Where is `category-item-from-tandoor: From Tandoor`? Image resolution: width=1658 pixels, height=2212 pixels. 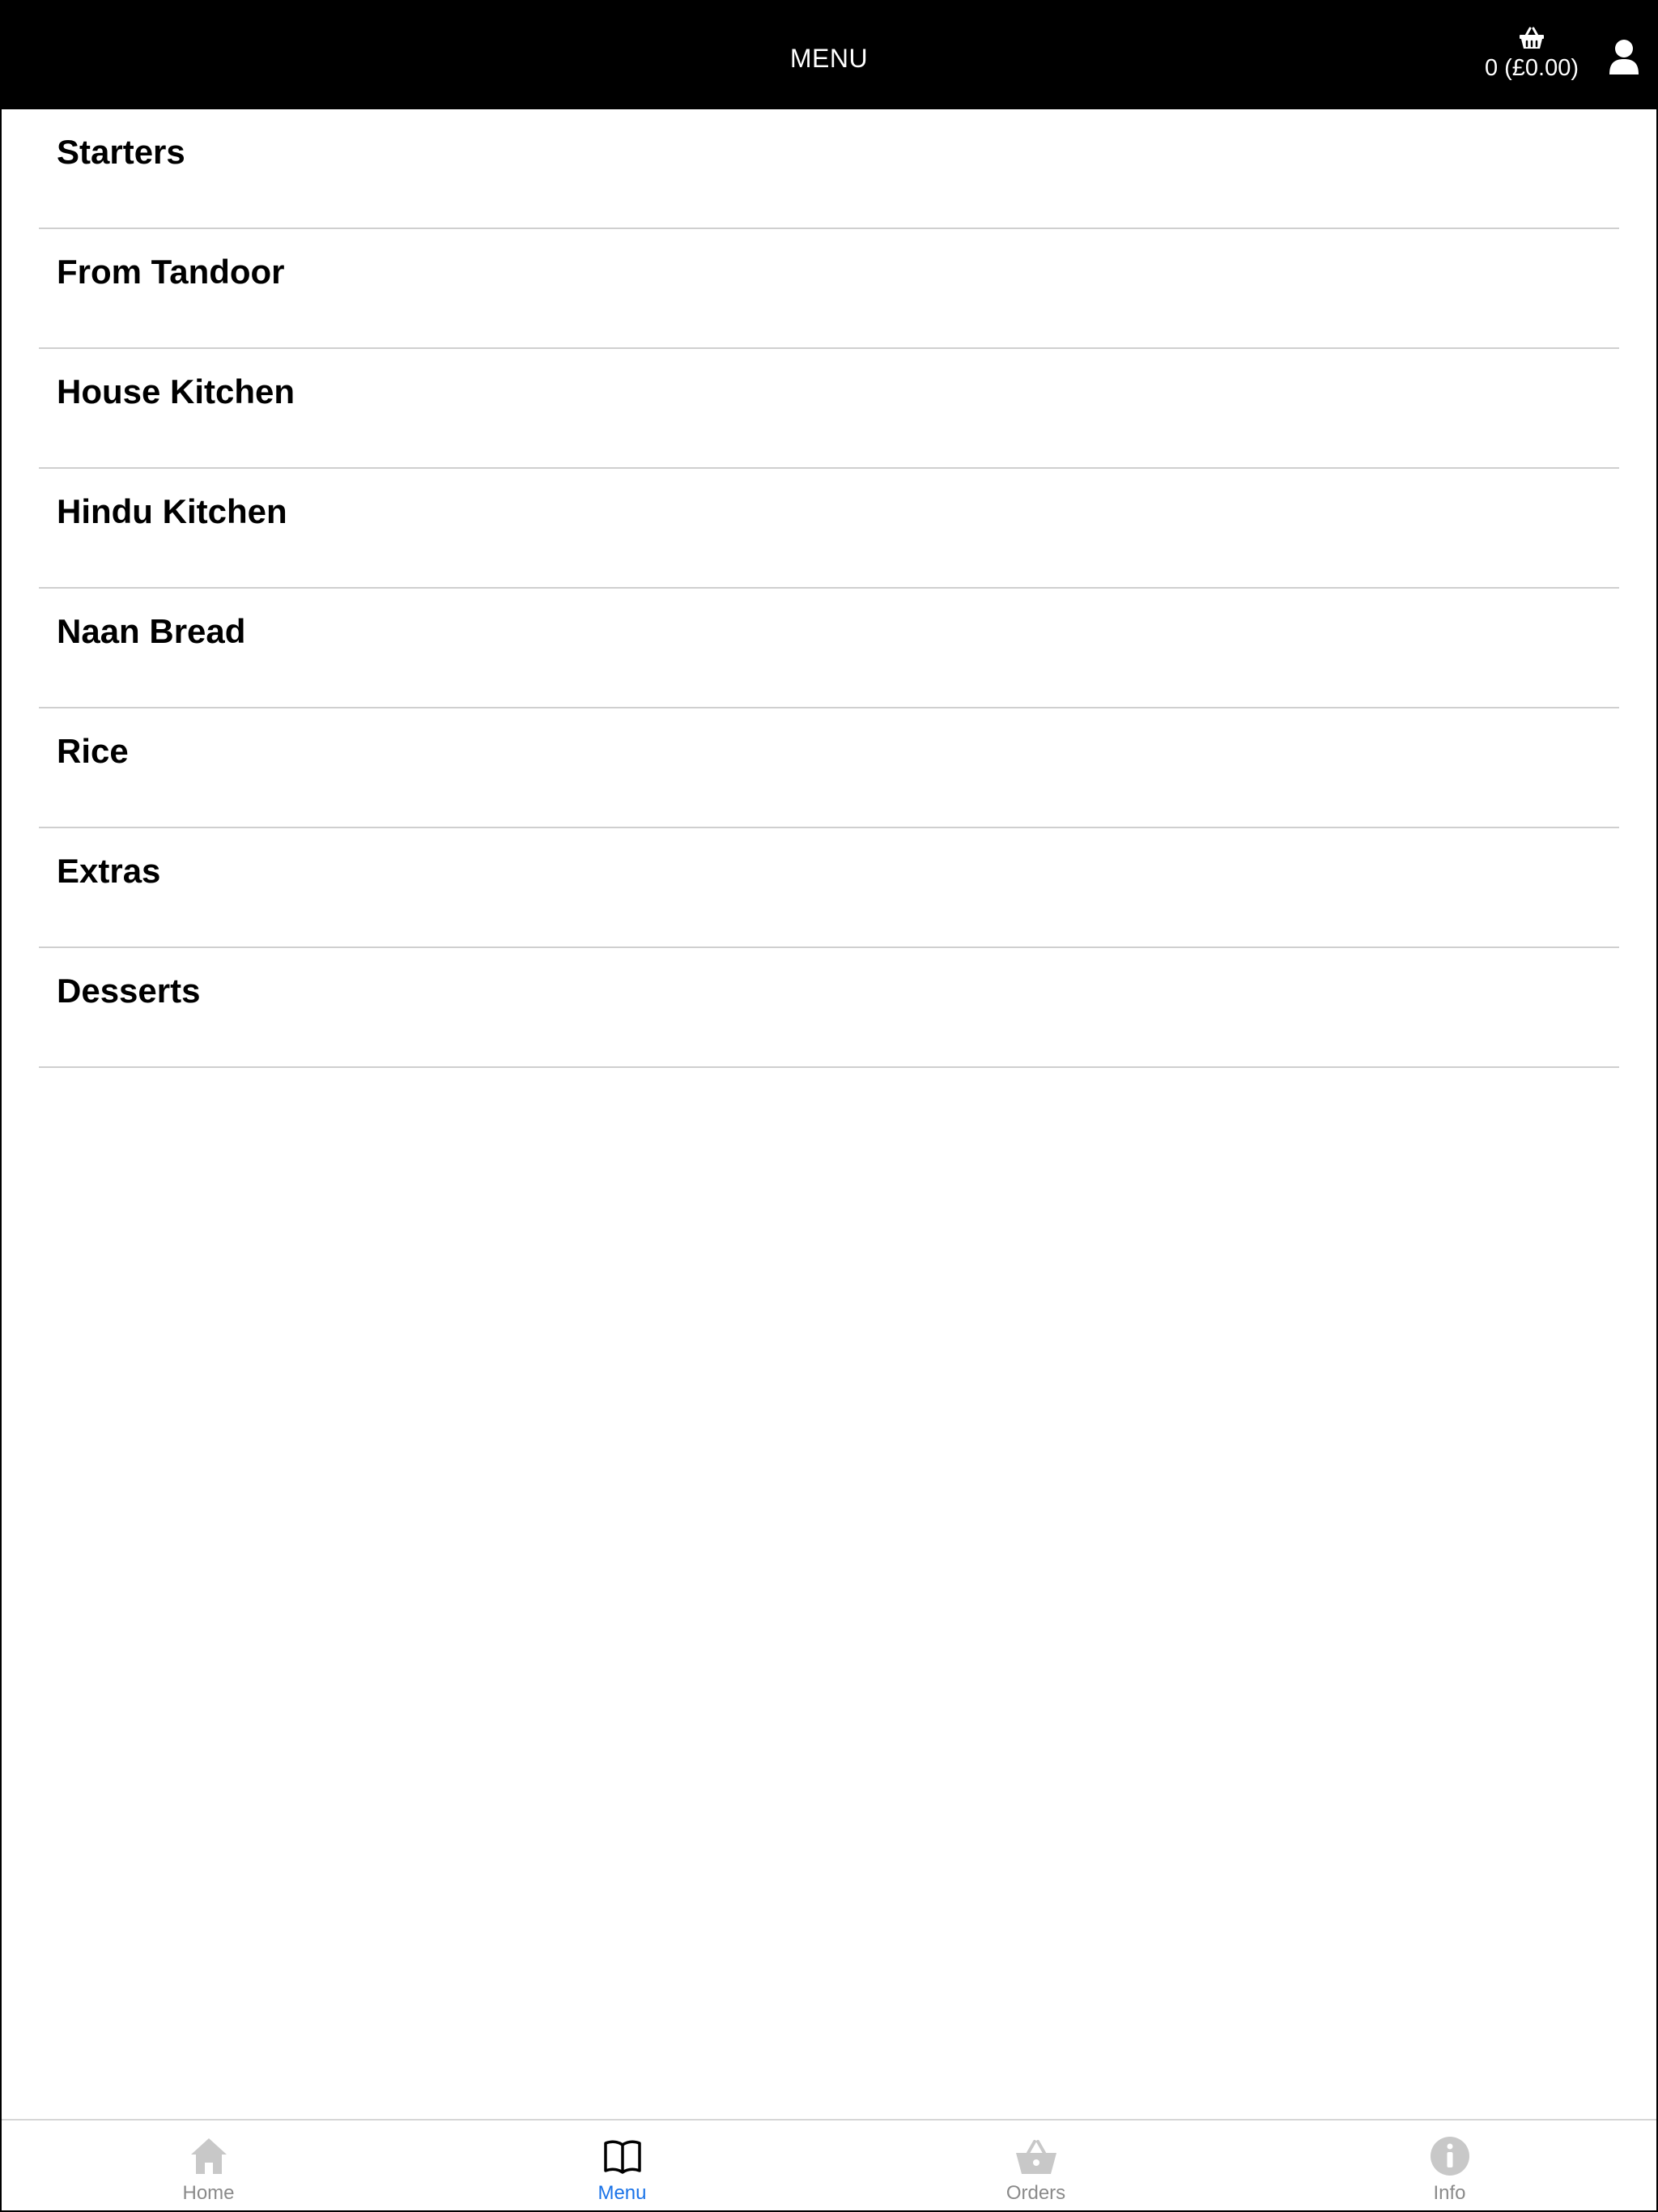 category-item-from-tandoor: From Tandoor is located at coordinates (829, 289).